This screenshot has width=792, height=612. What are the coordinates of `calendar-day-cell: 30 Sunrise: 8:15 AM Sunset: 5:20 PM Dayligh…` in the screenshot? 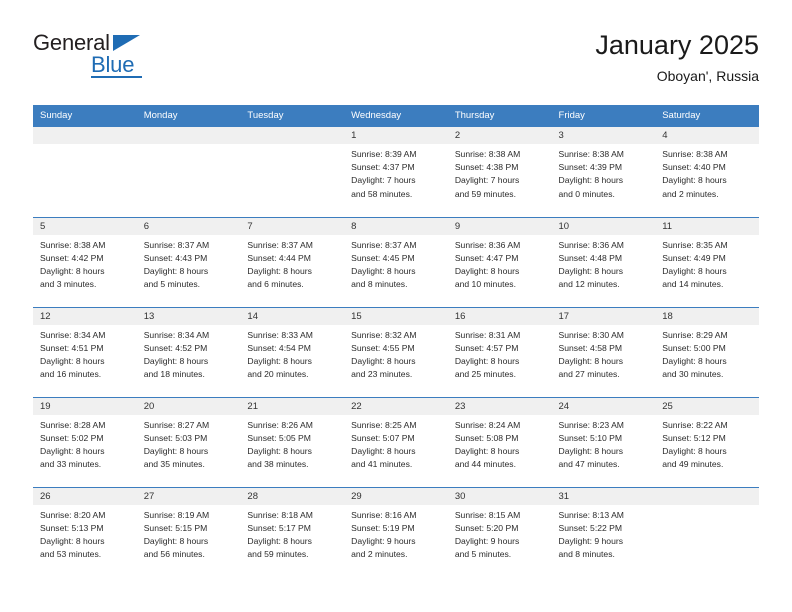 It's located at (499, 531).